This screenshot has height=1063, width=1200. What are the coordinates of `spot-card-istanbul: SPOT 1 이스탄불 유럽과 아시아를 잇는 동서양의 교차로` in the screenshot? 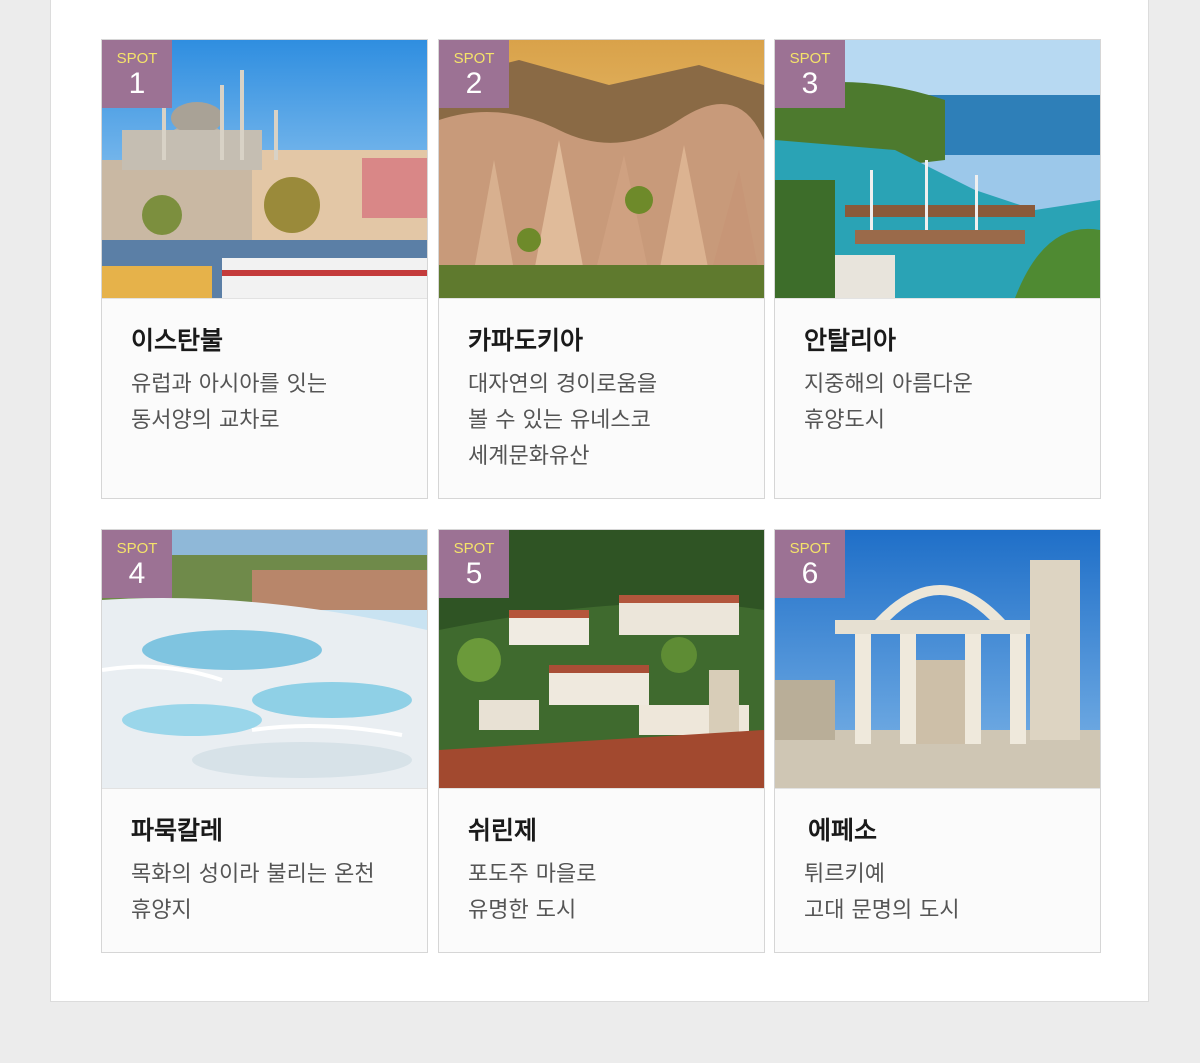 It's located at (264, 269).